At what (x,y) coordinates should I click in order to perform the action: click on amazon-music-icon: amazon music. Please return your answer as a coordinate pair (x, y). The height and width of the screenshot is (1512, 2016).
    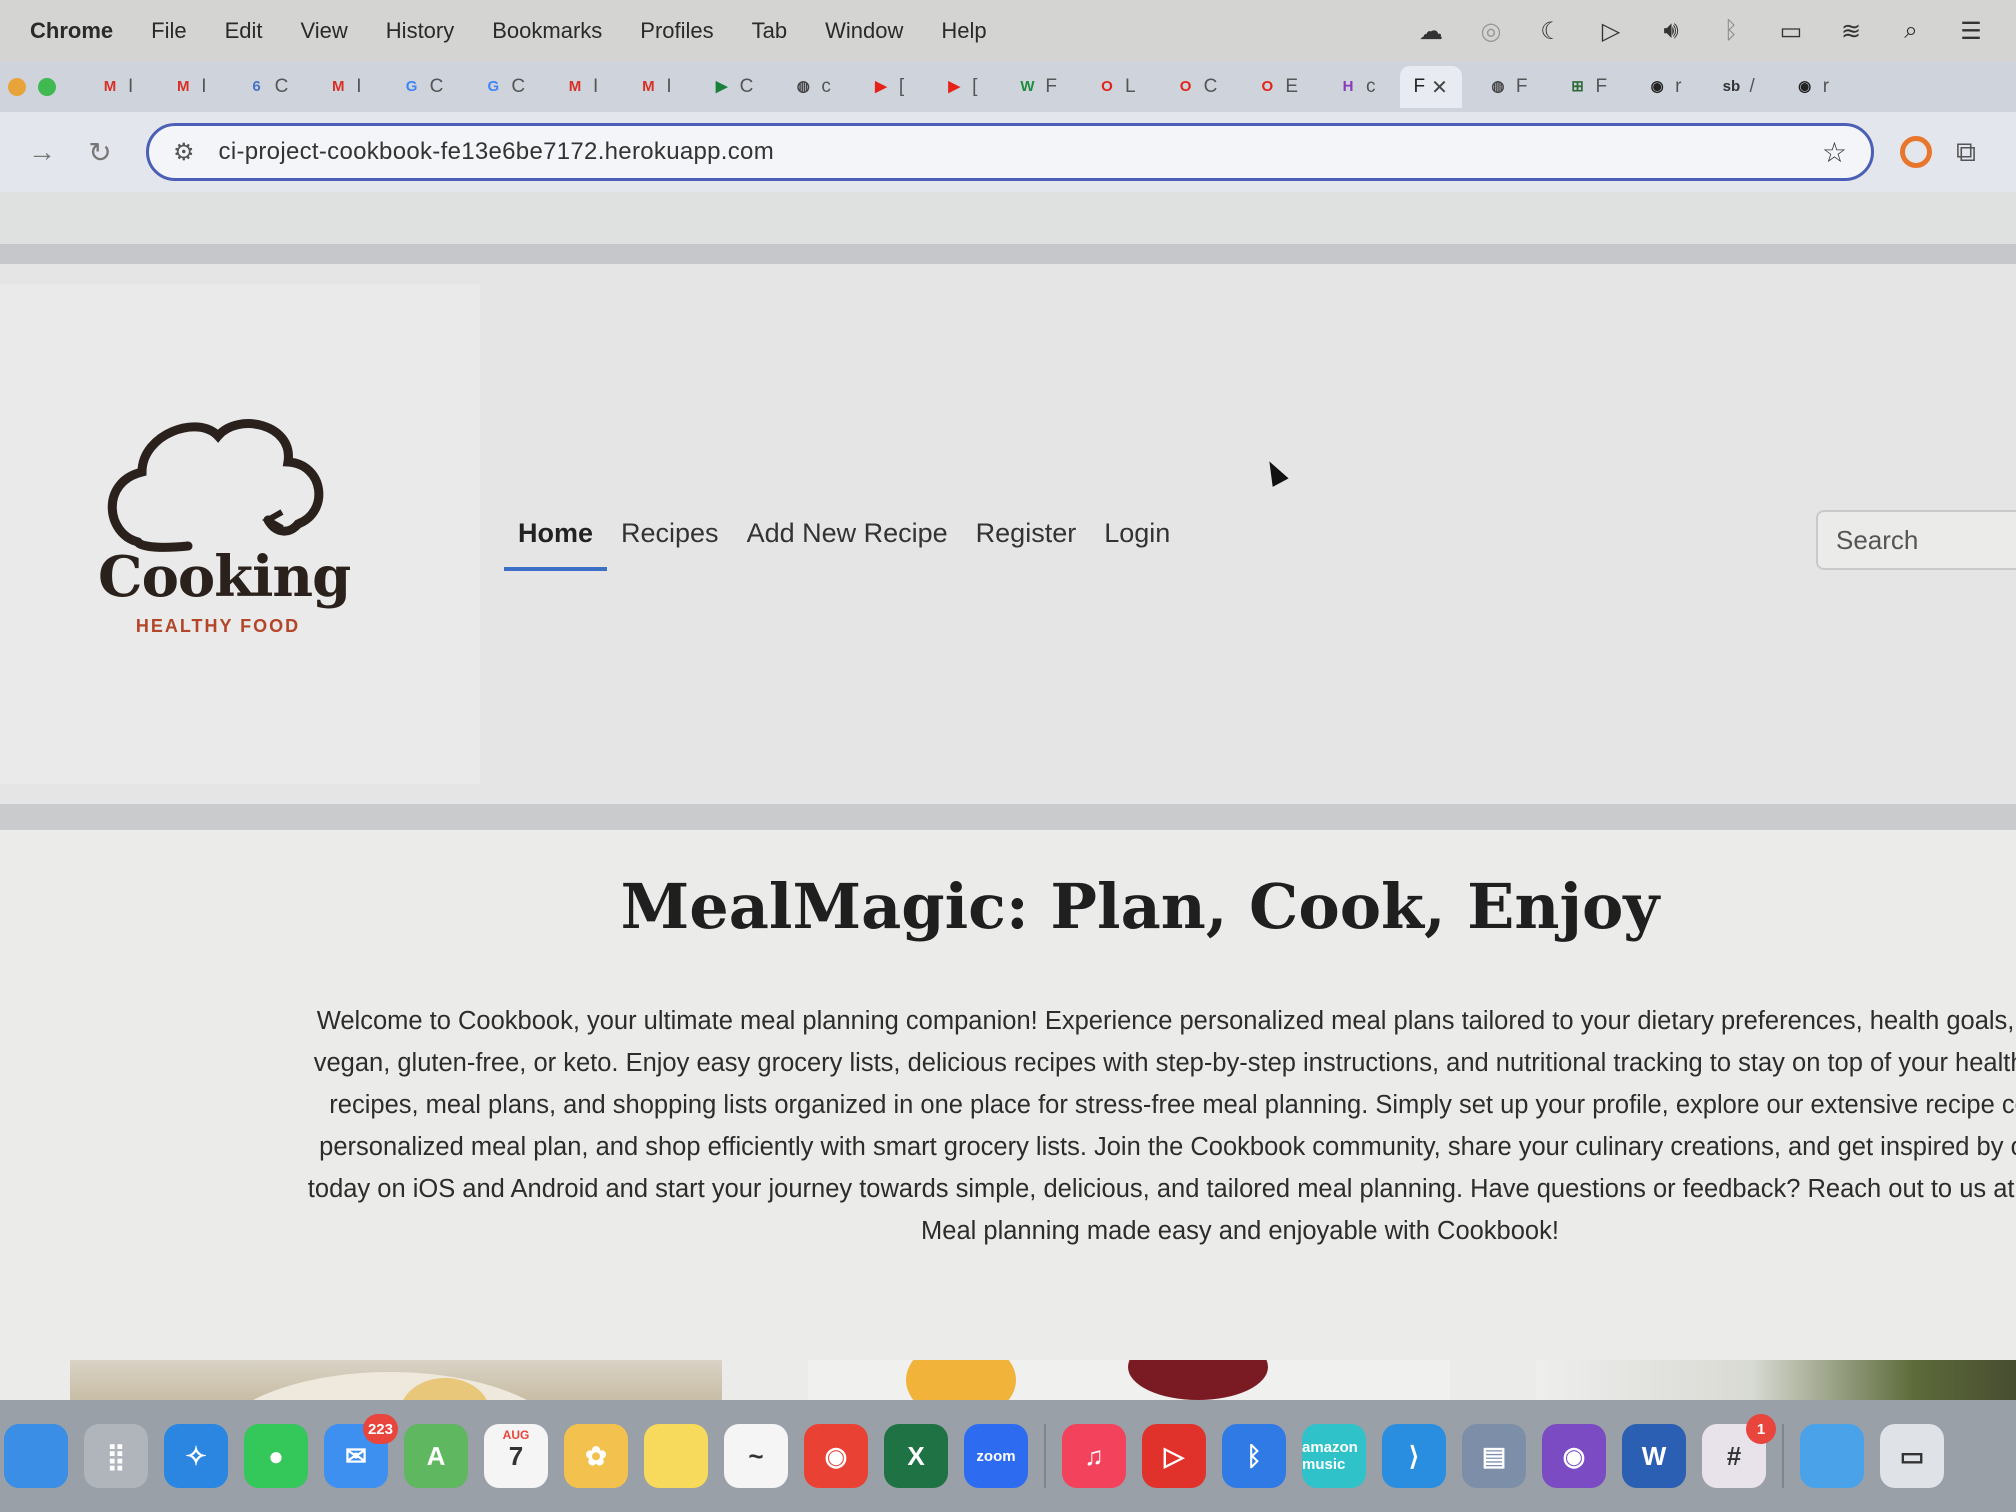
    Looking at the image, I should click on (1334, 1456).